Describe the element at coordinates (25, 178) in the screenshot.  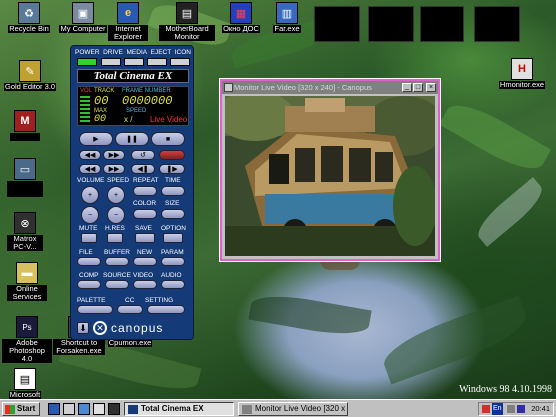
I see `network-icon: ▭` at that location.